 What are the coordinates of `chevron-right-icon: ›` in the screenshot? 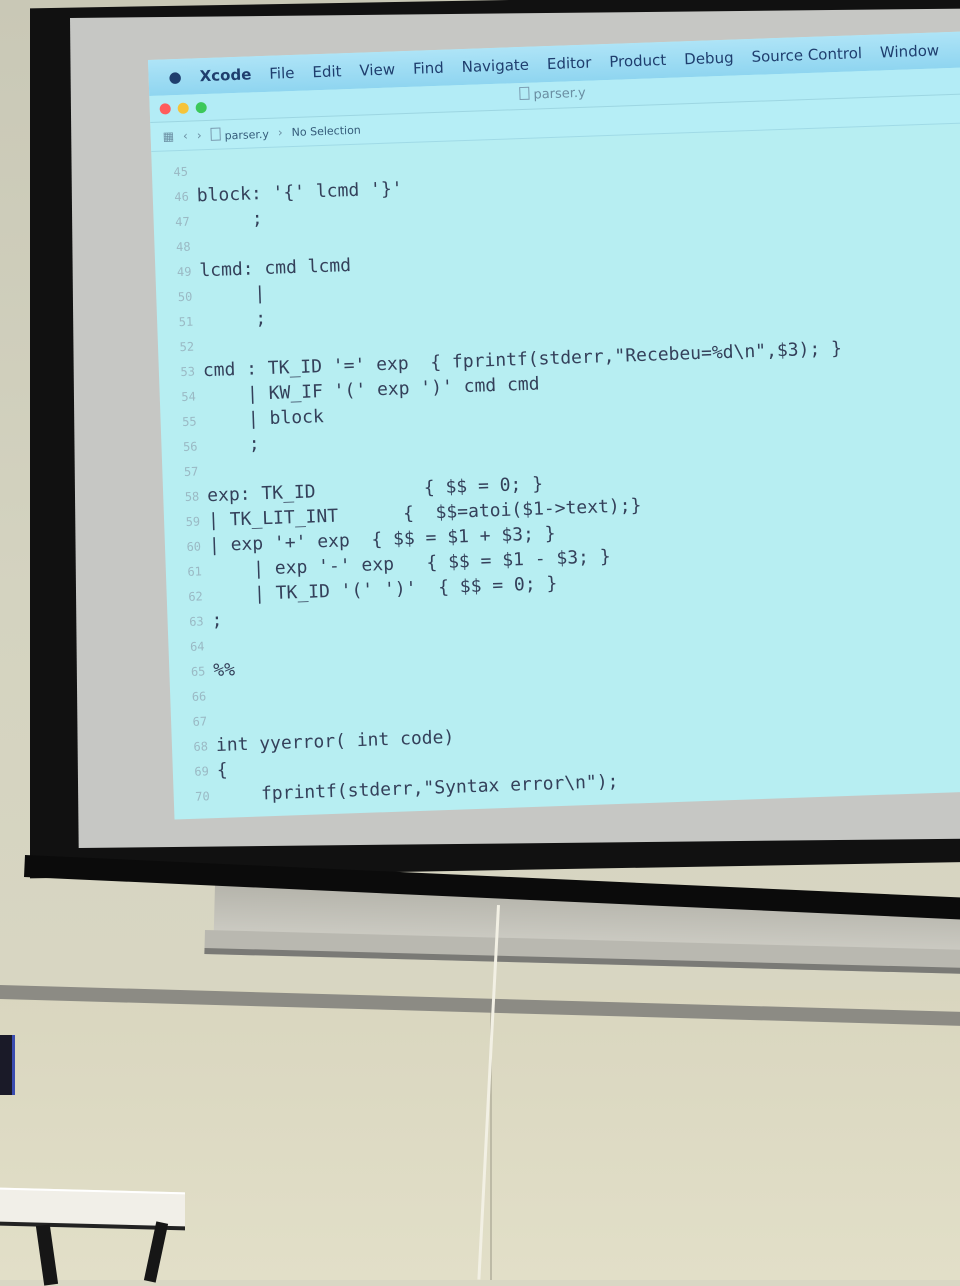 It's located at (280, 132).